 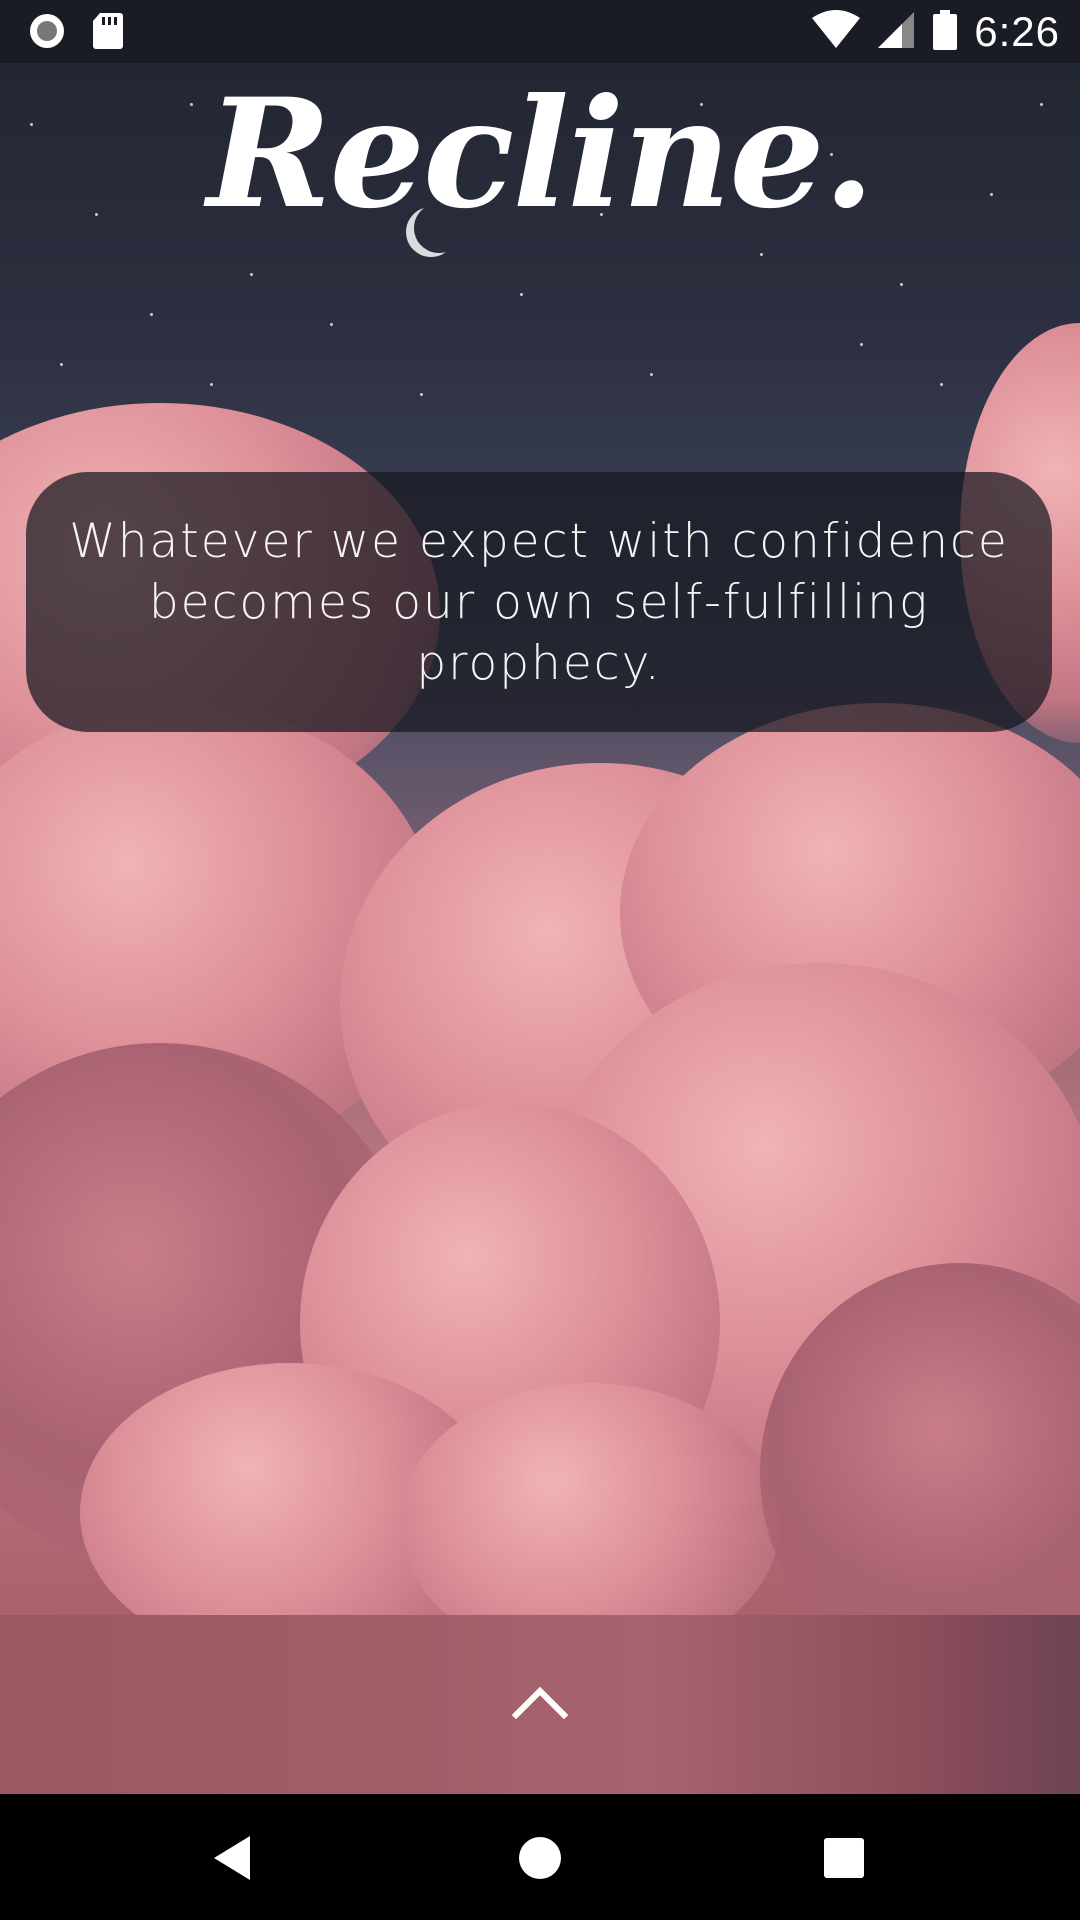 I want to click on status-bar: 6:26, so click(x=540, y=31).